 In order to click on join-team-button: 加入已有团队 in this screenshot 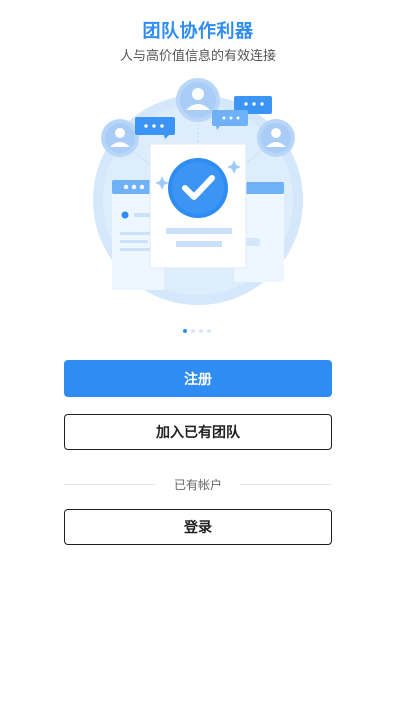, I will do `click(198, 432)`.